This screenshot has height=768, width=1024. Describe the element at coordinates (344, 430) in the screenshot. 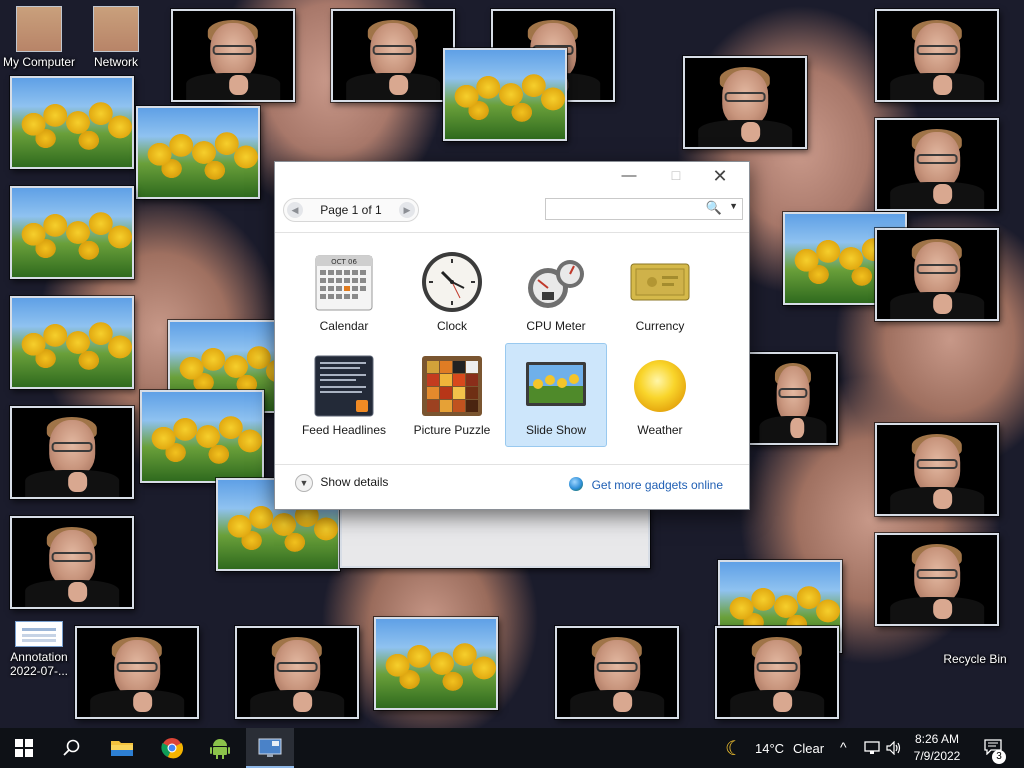

I see `gadget-label: Feed Headlines` at that location.